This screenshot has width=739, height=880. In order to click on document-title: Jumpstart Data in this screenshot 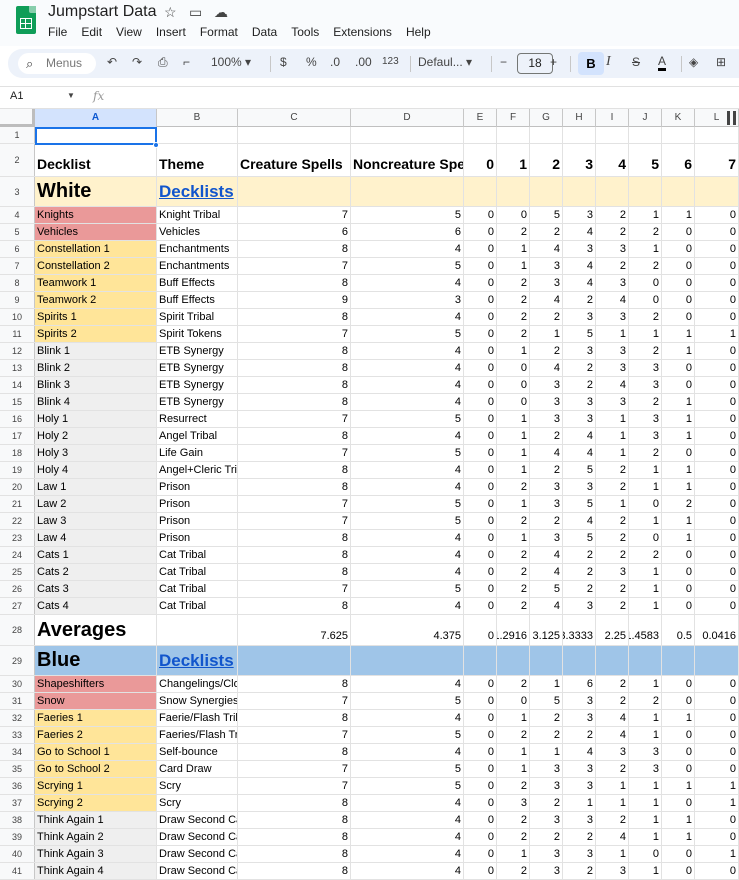, I will do `click(102, 12)`.